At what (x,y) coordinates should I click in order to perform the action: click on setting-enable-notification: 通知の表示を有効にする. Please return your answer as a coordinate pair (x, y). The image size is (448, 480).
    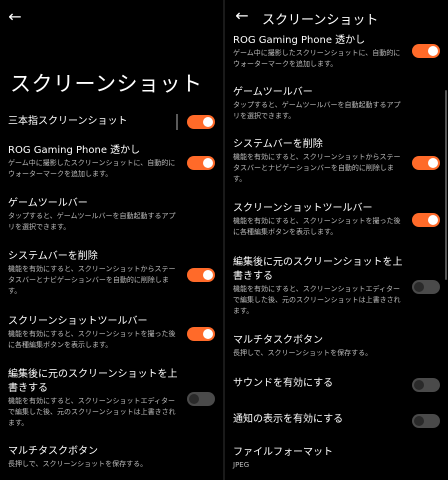
    Looking at the image, I should click on (336, 421).